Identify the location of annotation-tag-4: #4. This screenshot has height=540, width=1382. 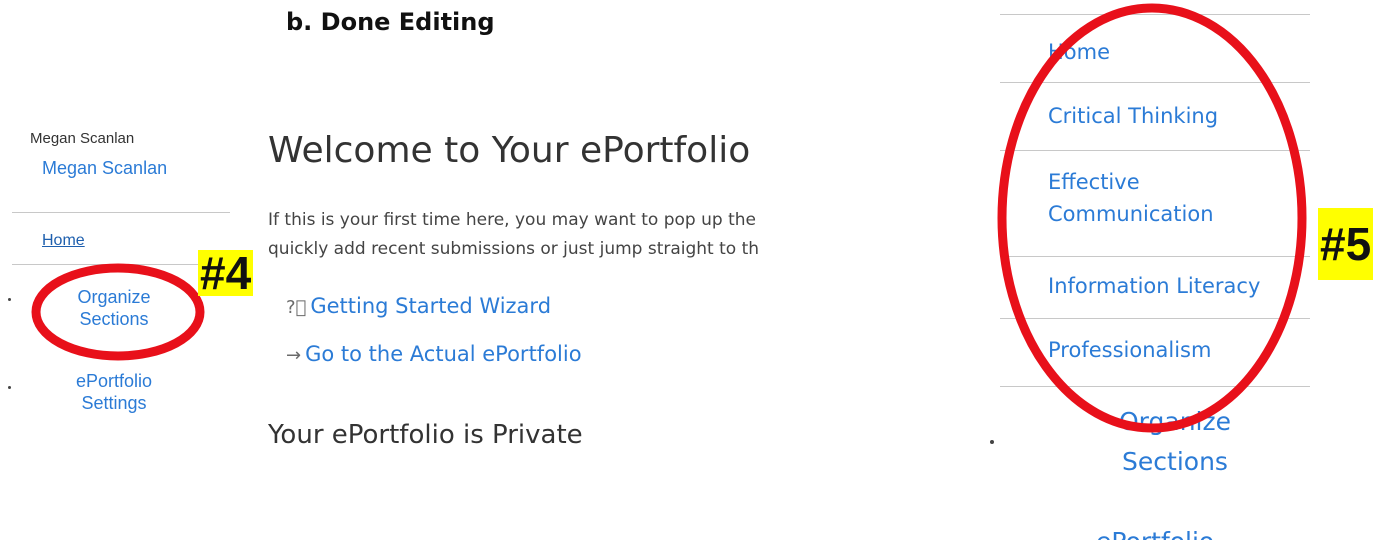
(226, 273).